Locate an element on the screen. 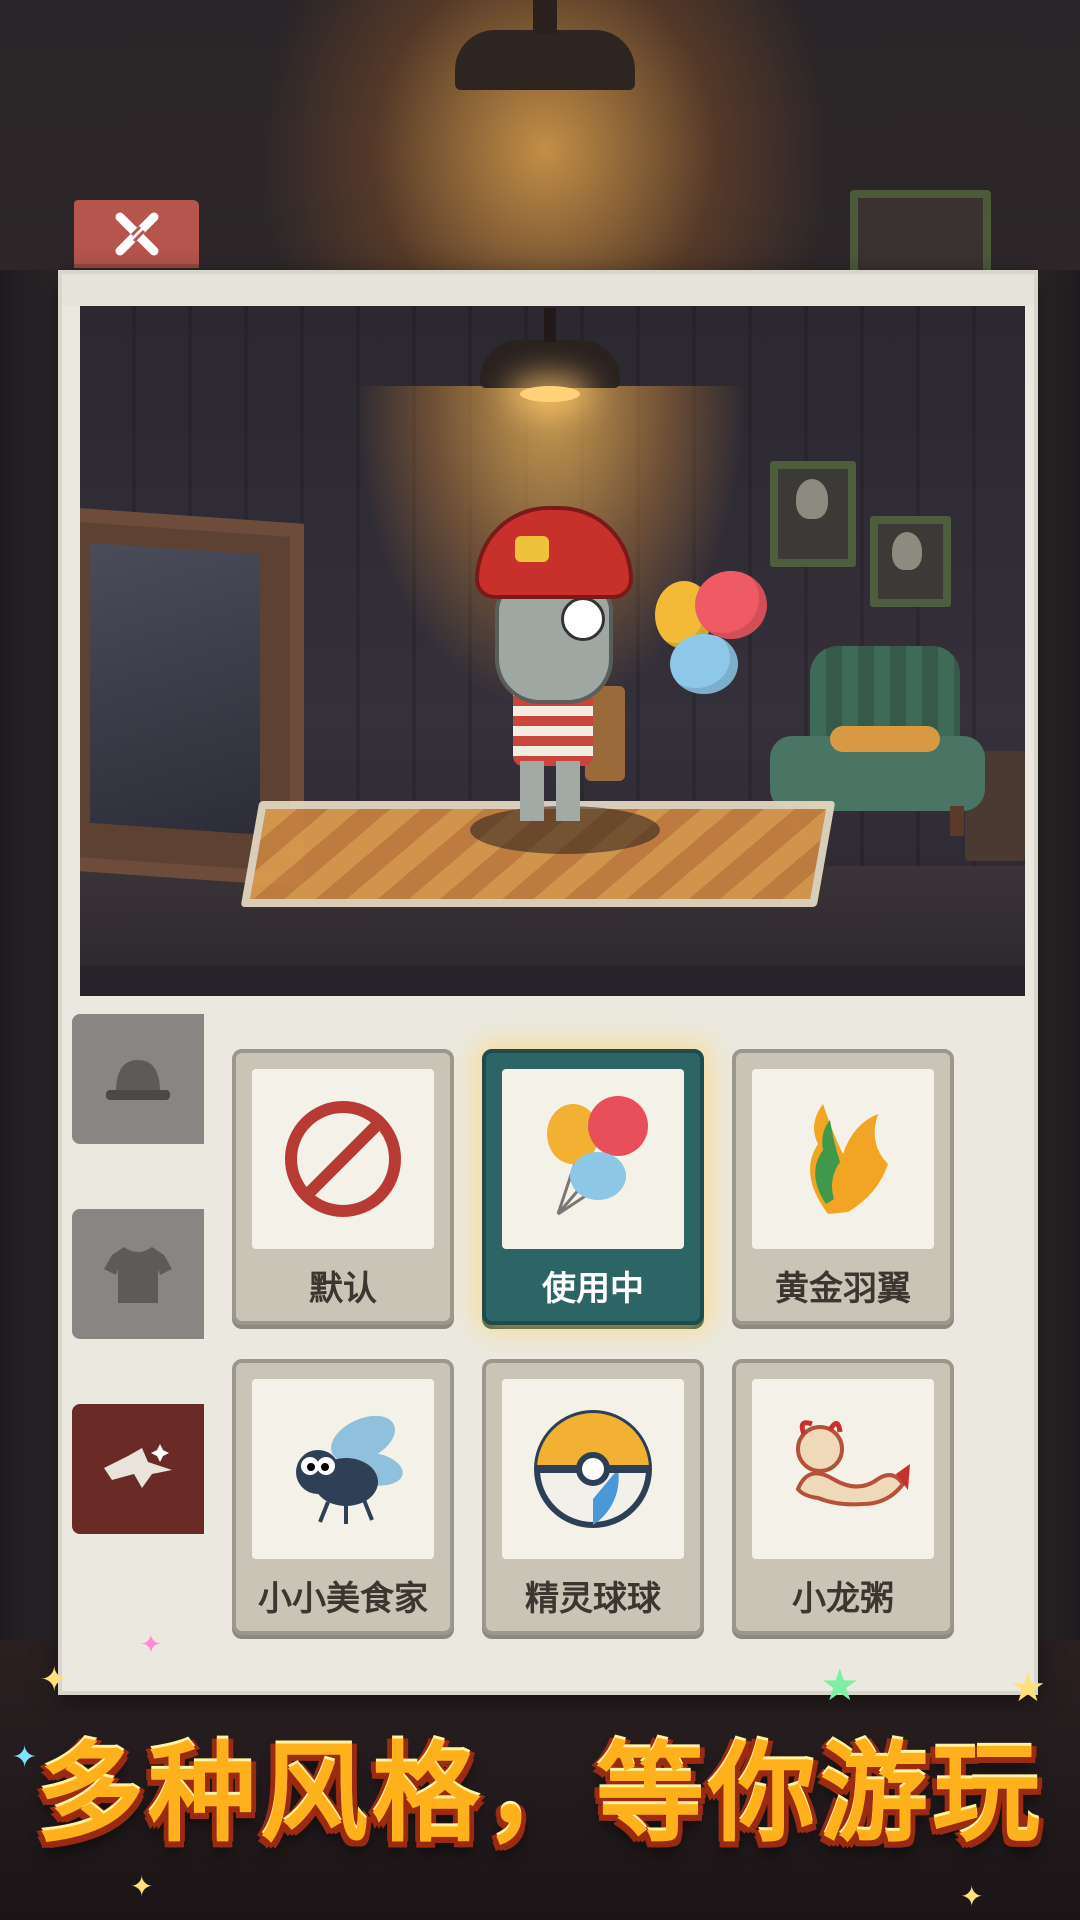 Image resolution: width=1080 pixels, height=1920 pixels. close-button is located at coordinates (136, 234).